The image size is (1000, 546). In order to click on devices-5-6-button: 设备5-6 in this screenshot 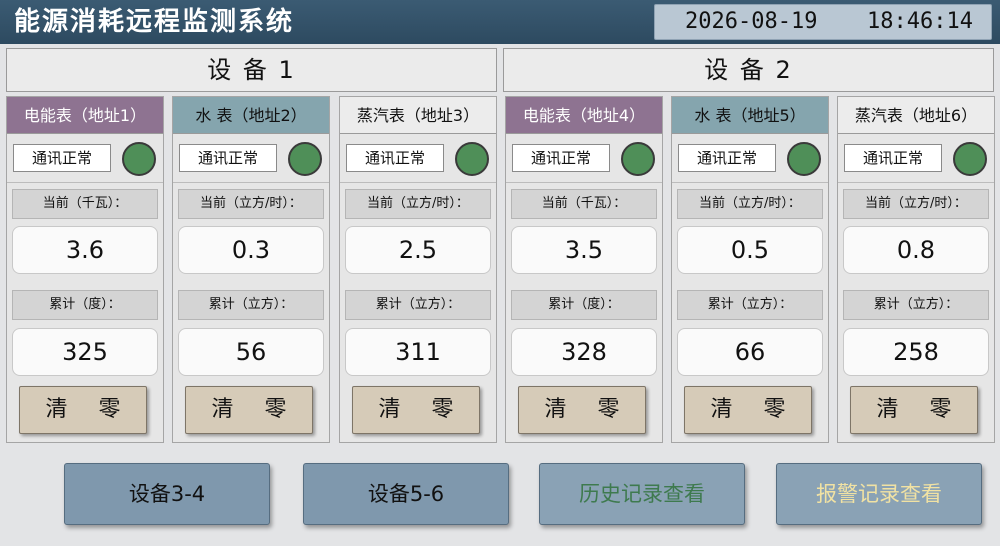, I will do `click(406, 494)`.